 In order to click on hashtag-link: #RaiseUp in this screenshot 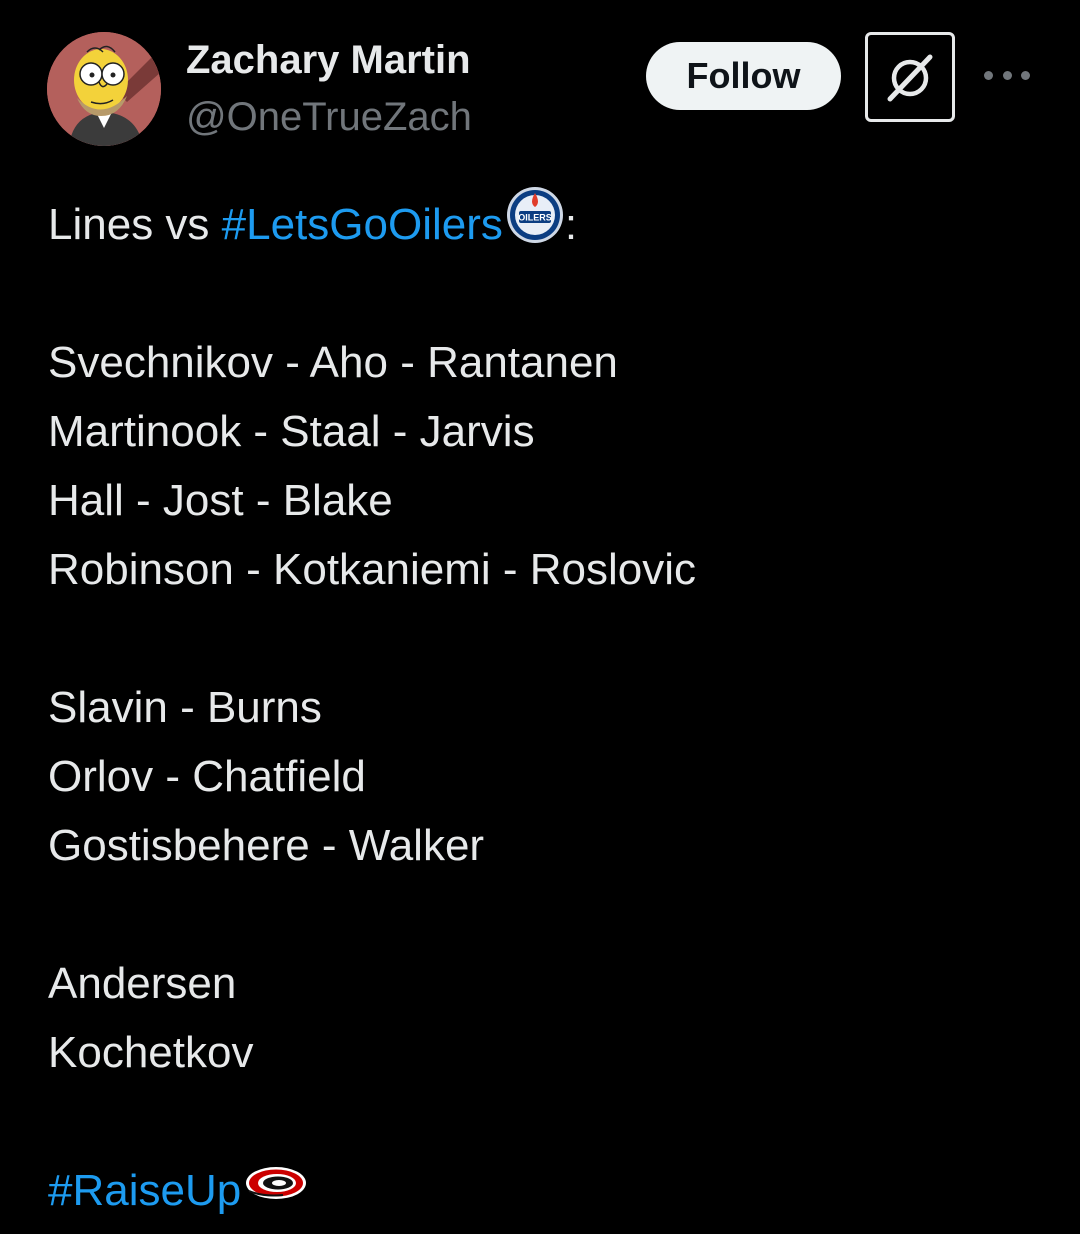, I will do `click(144, 1190)`.